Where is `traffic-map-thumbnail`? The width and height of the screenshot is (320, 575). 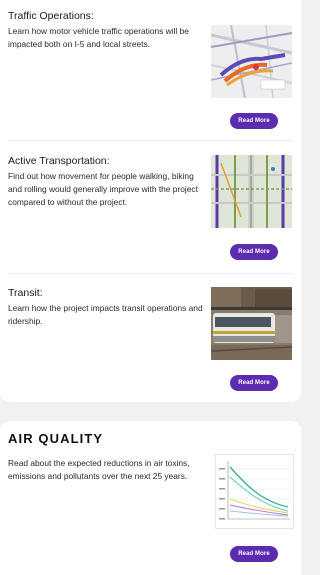 traffic-map-thumbnail is located at coordinates (251, 61).